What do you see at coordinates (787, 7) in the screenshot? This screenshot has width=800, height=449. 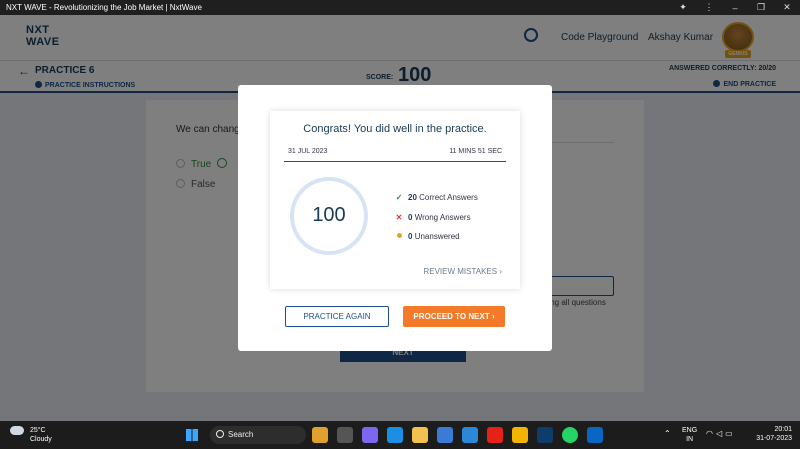 I see `close-icon: ✕` at bounding box center [787, 7].